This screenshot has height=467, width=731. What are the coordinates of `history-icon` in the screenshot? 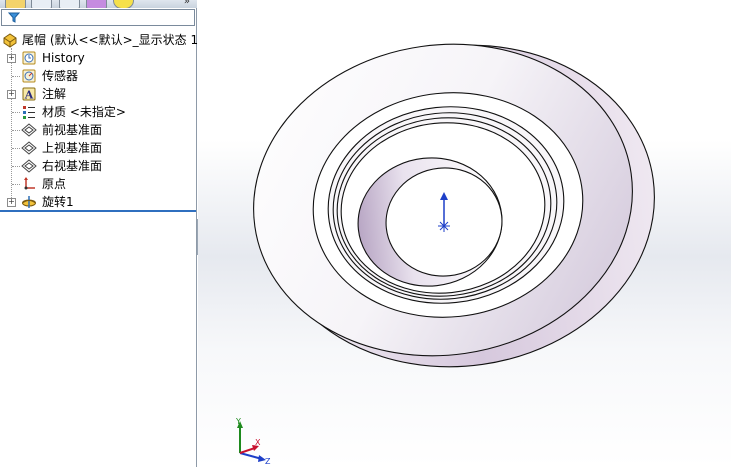 It's located at (29, 58).